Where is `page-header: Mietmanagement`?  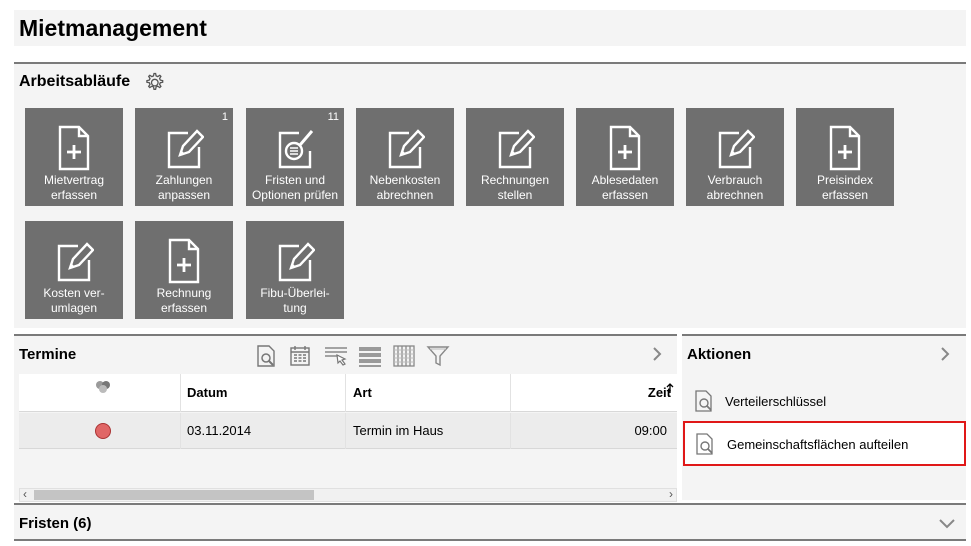 page-header: Mietmanagement is located at coordinates (490, 28).